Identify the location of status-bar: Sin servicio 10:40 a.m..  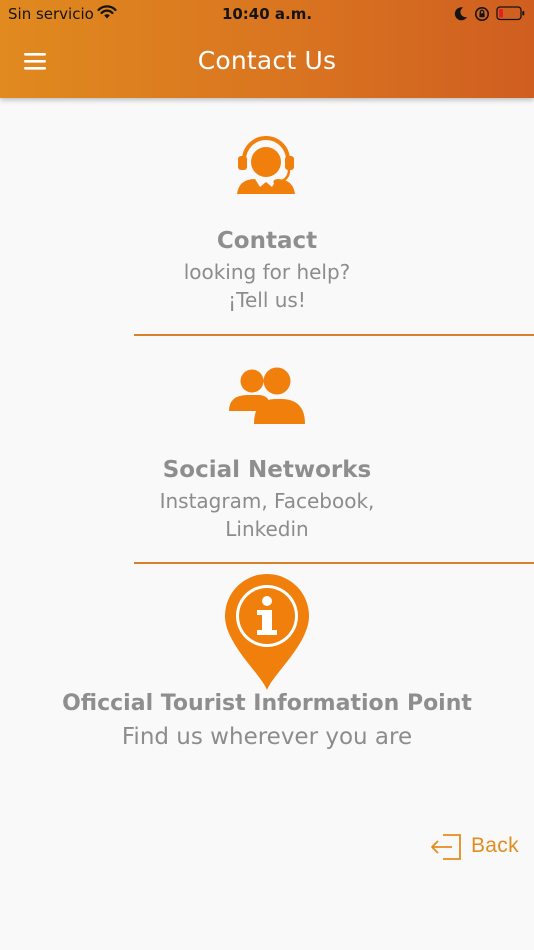
(267, 14).